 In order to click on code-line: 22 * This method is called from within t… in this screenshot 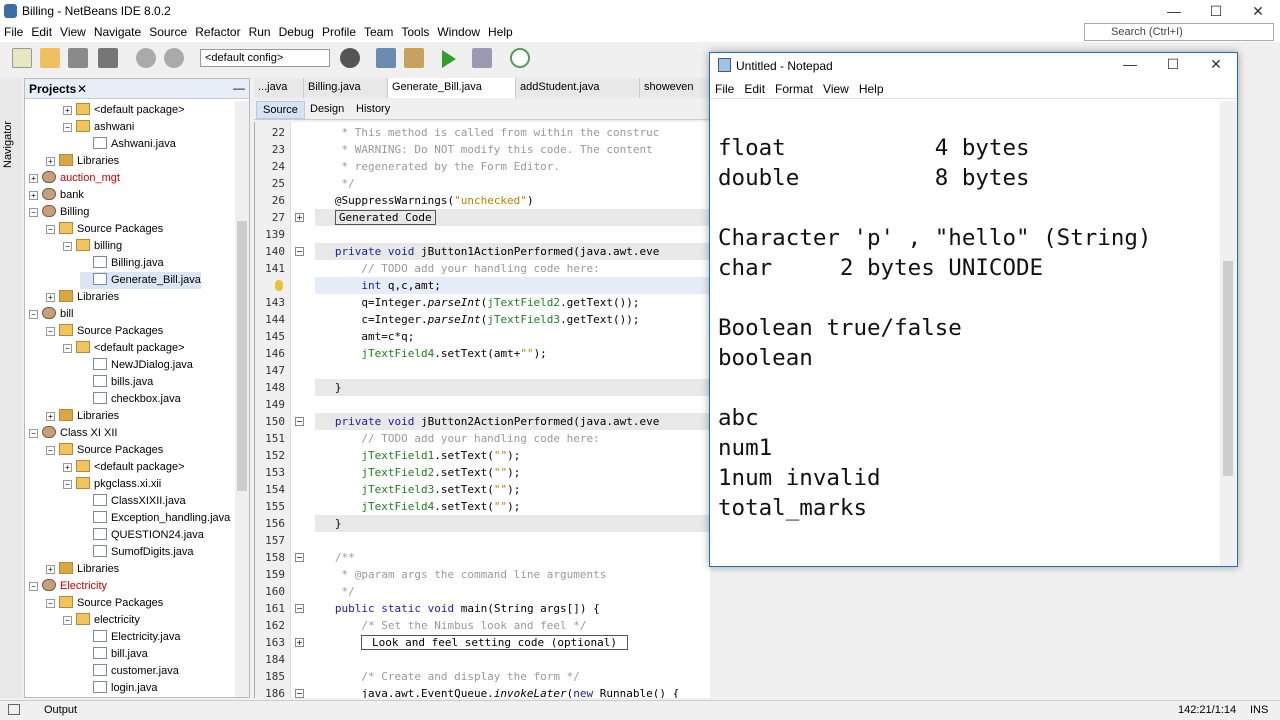, I will do `click(482, 132)`.